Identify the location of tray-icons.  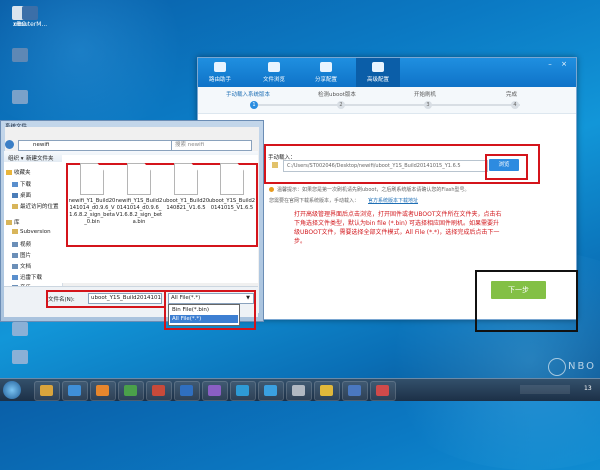
(545, 389).